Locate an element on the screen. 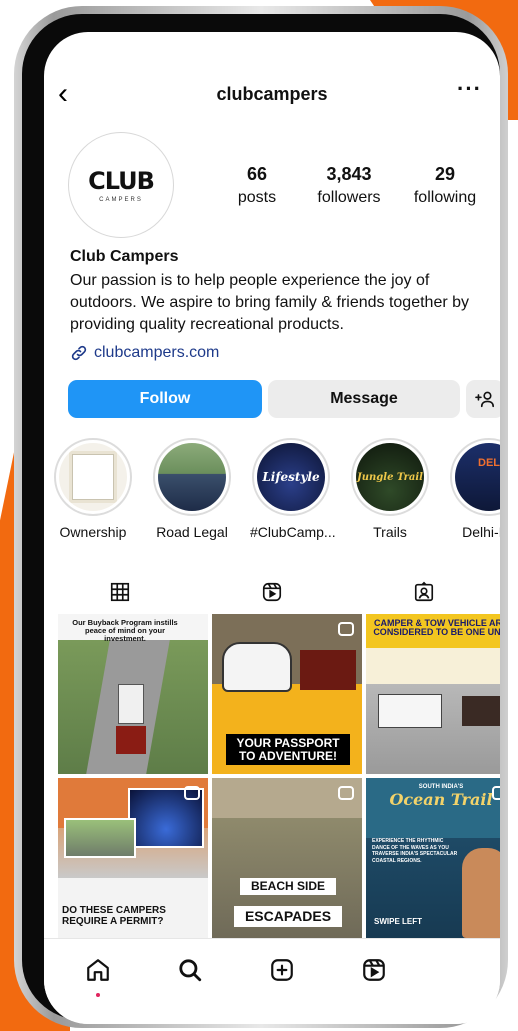 Image resolution: width=518 pixels, height=1031 pixels. post-4: DO THESE CAMPERS REQUIRE A PERMIT? is located at coordinates (133, 858).